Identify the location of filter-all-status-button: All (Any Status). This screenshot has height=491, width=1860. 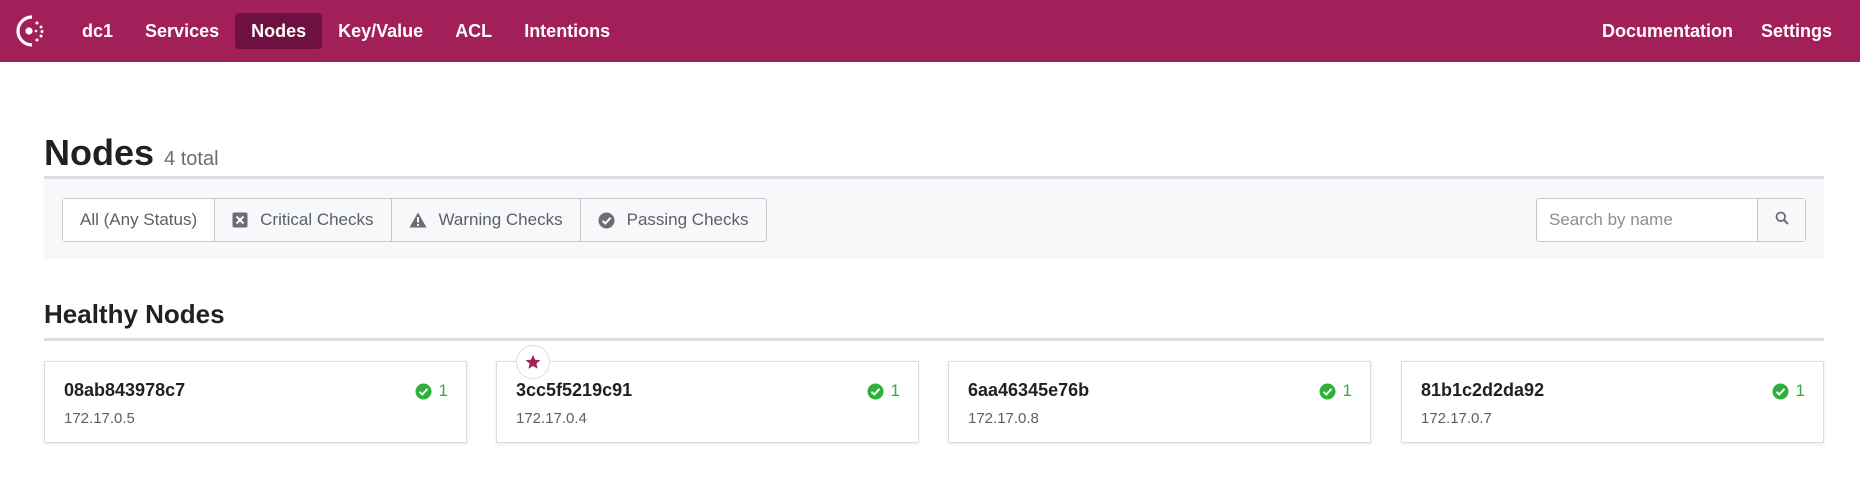
(139, 220).